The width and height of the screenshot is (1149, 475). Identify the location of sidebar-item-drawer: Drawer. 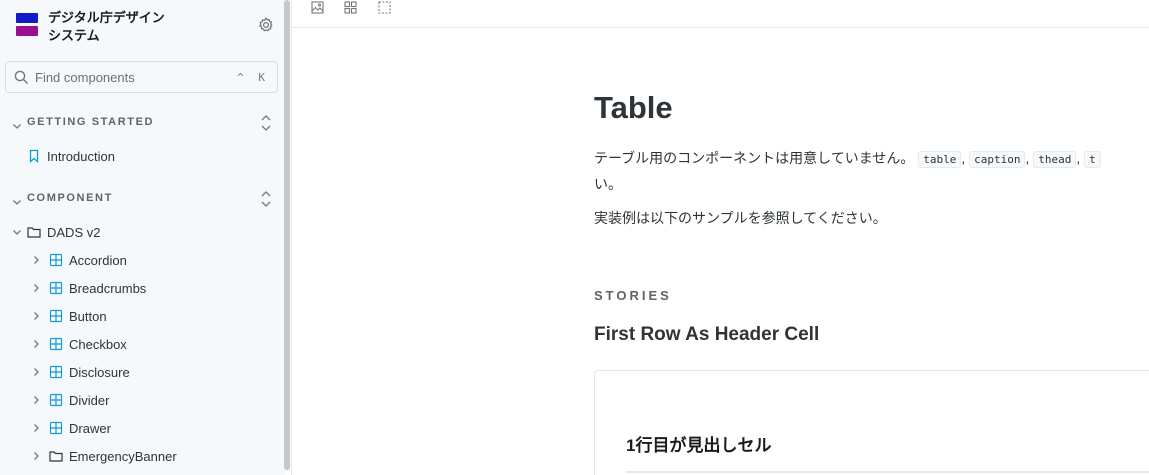
(71, 428).